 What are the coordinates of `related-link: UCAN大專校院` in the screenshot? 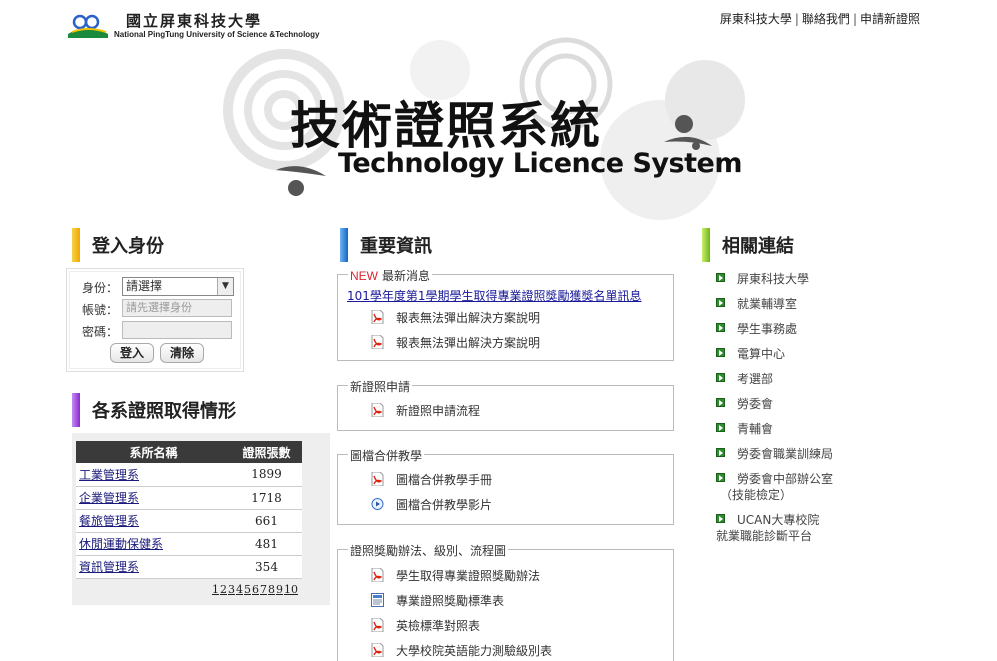 It's located at (778, 520).